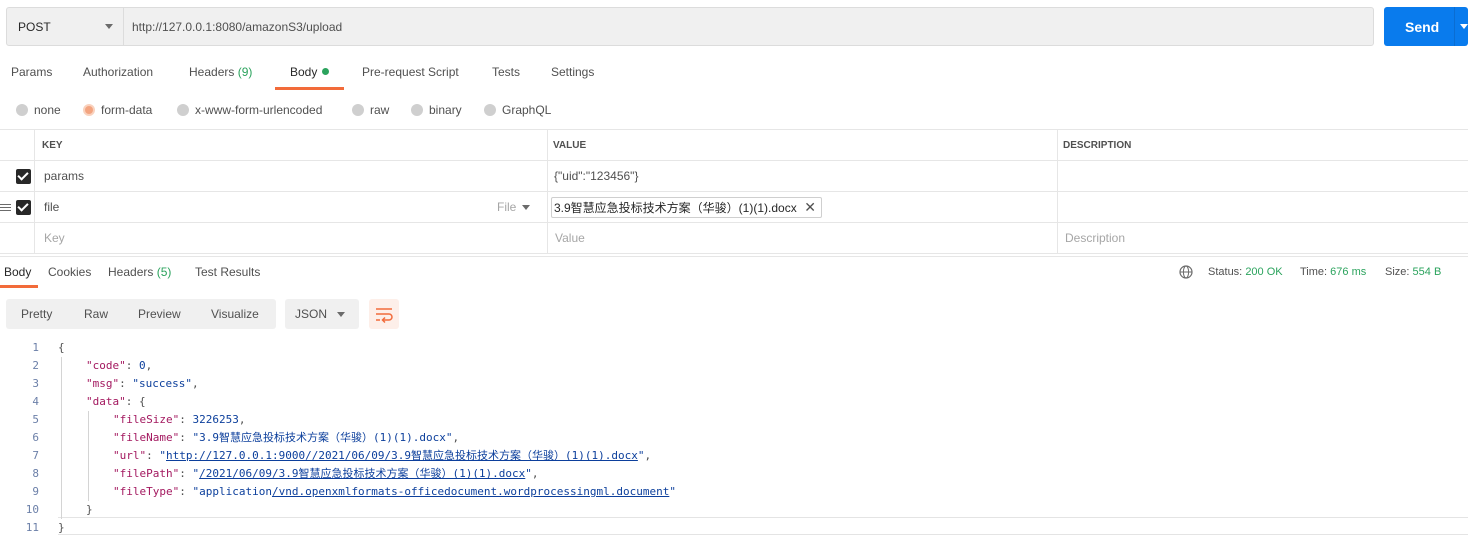  Describe the element at coordinates (572, 73) in the screenshot. I see `tab-settings: Settings` at that location.